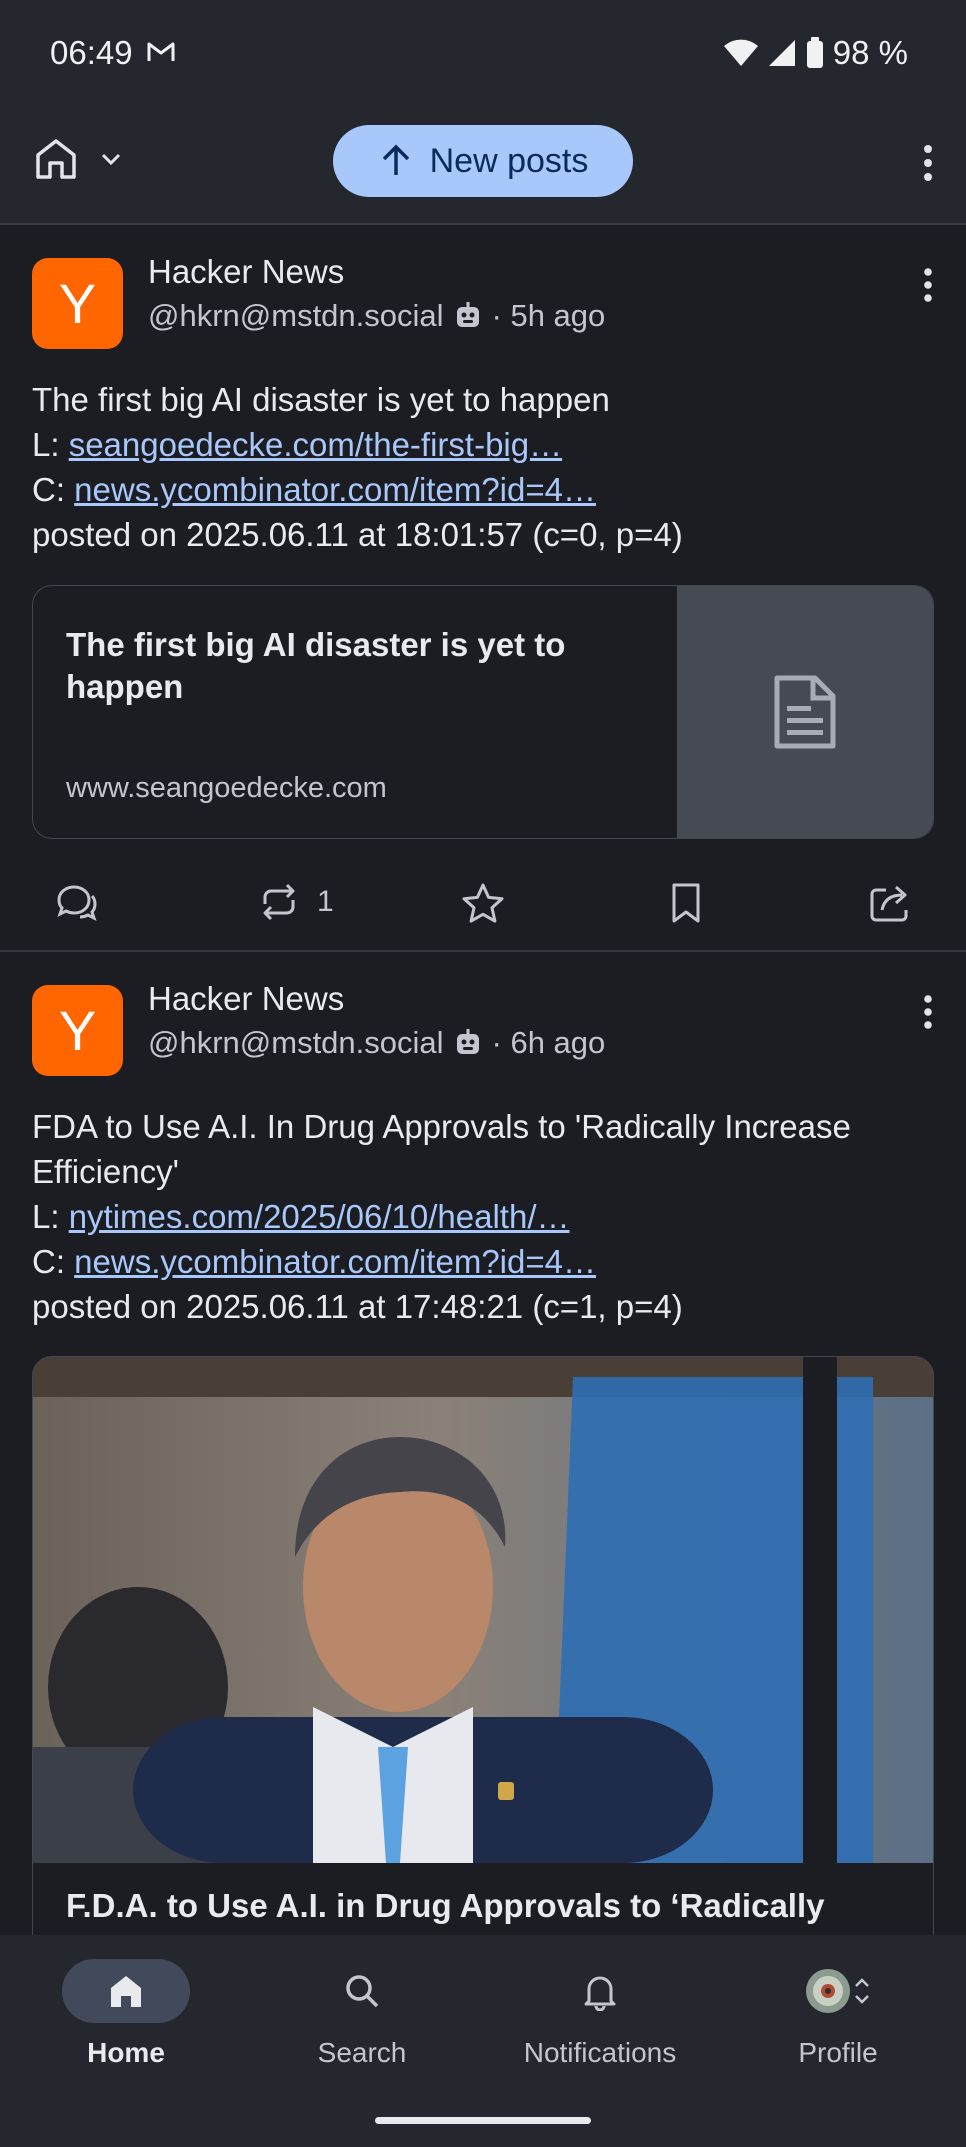  Describe the element at coordinates (483, 2120) in the screenshot. I see `gesture-bar` at that location.